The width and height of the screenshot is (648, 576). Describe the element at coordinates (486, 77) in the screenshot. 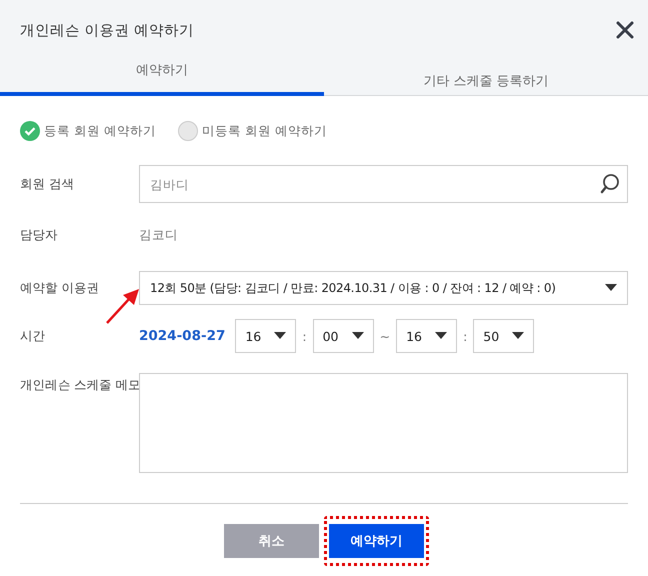

I see `tab: 기타 스케줄 등록하기` at that location.